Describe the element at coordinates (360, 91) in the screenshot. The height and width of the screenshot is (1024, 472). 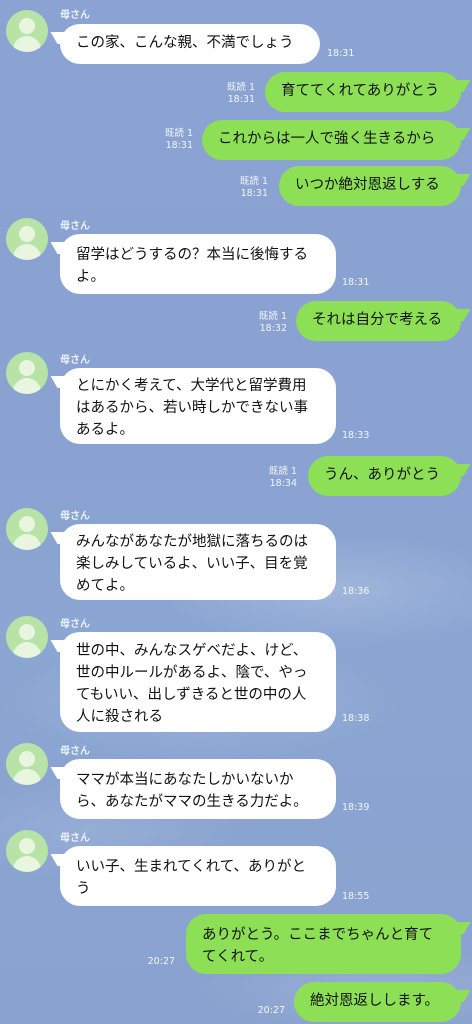
I see `message-text: 育ててくれてありがとう` at that location.